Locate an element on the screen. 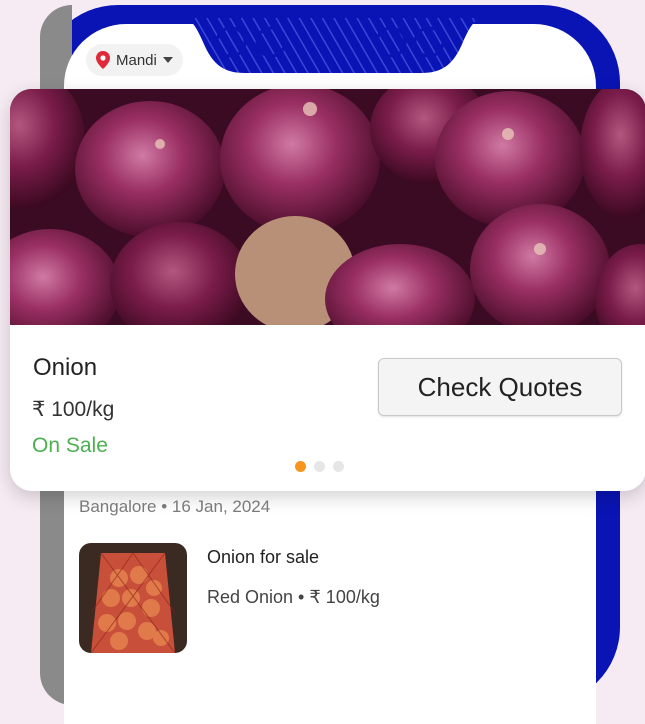 This screenshot has height=724, width=645. location-selector: Mandi is located at coordinates (134, 60).